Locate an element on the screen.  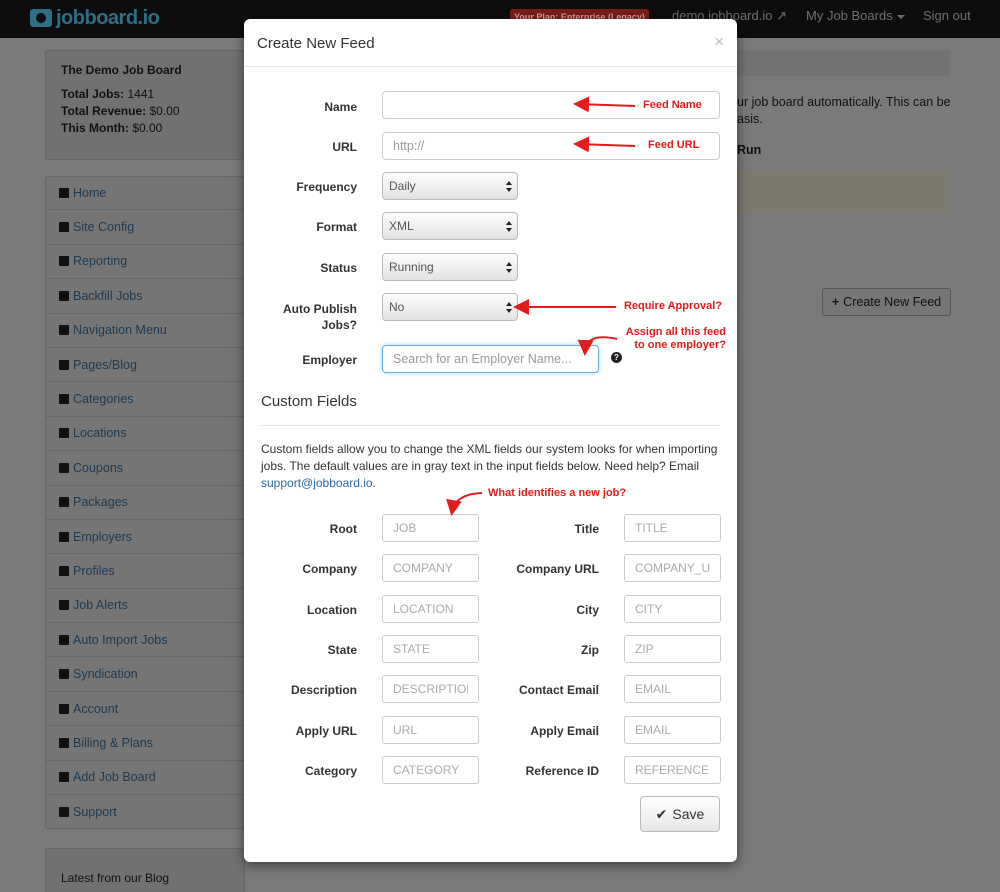
name-label: Name is located at coordinates (340, 107).